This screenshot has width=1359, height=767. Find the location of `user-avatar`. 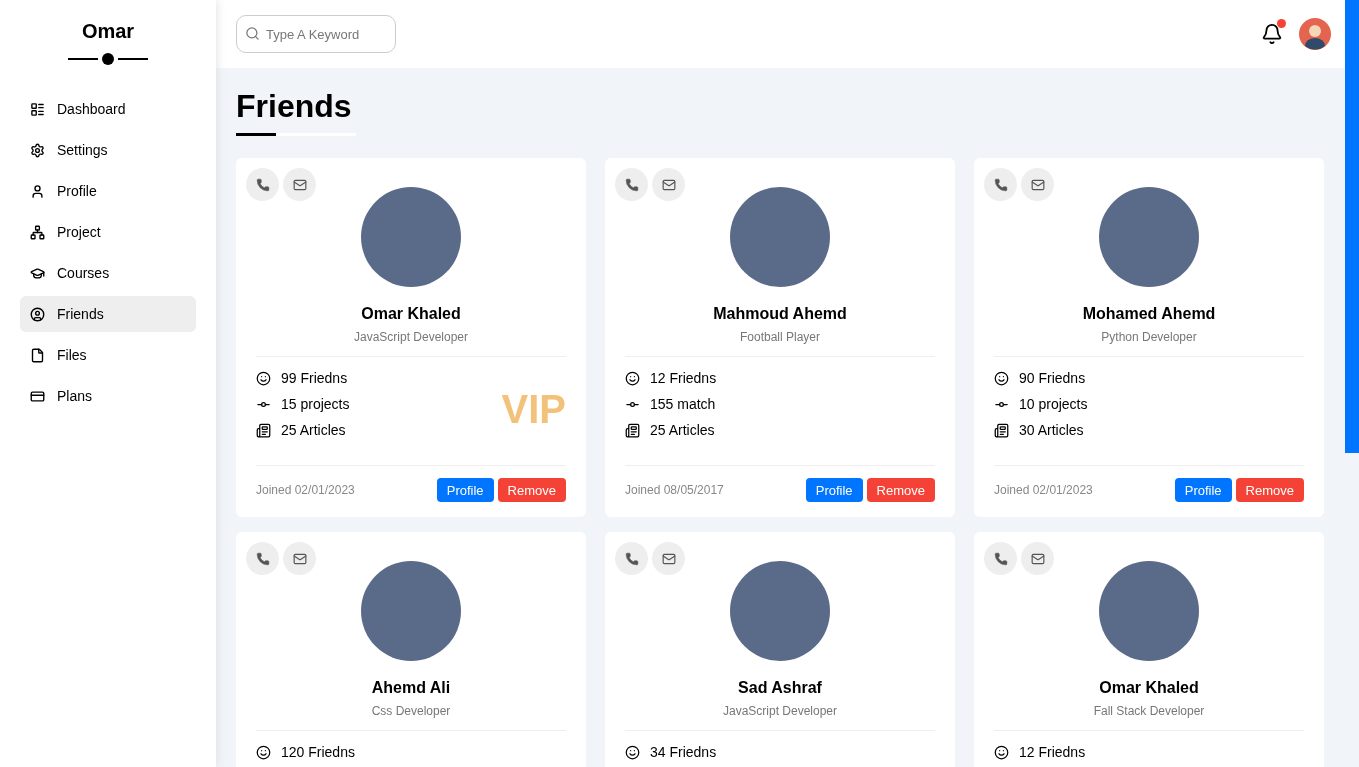

user-avatar is located at coordinates (1315, 34).